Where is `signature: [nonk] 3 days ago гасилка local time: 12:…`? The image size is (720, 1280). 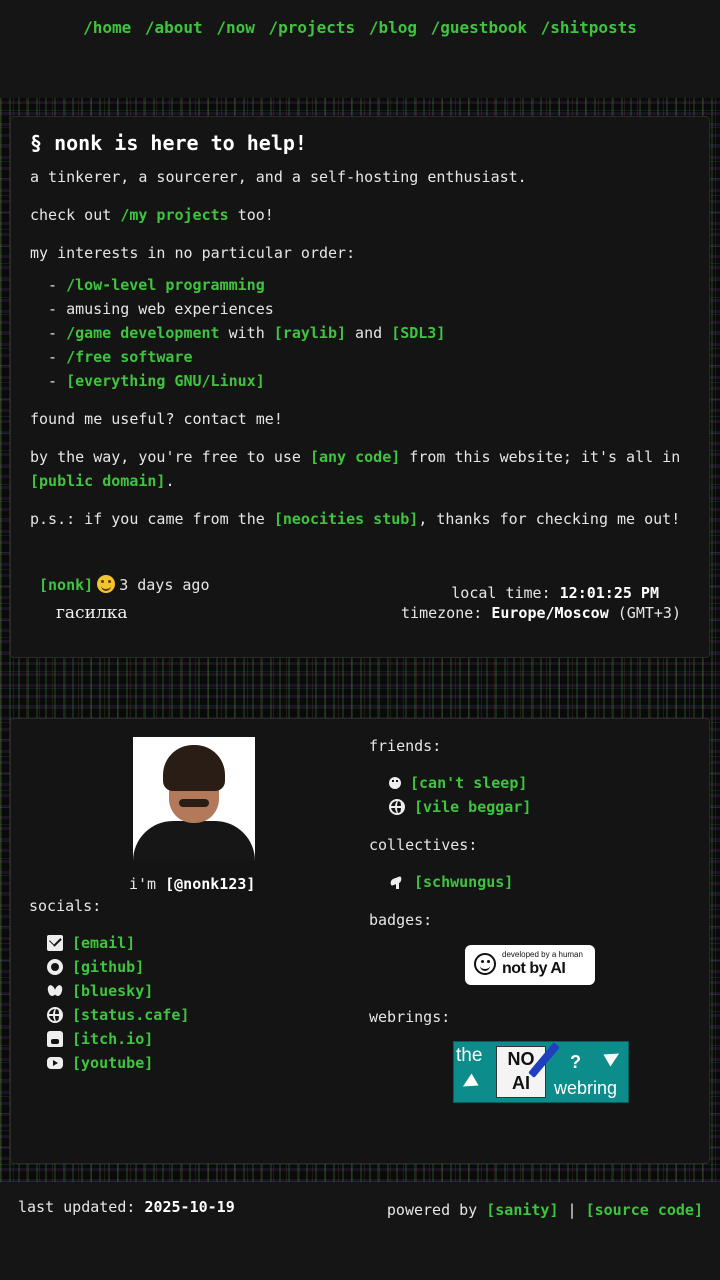 signature: [nonk] 3 days ago гасилка local time: 12:… is located at coordinates (369, 605).